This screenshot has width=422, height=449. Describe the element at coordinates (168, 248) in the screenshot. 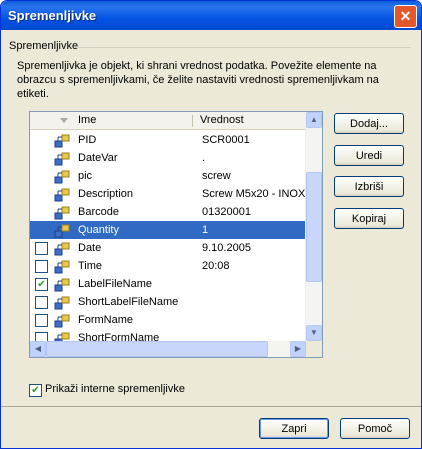

I see `list-item: Date 9.10.2005` at that location.